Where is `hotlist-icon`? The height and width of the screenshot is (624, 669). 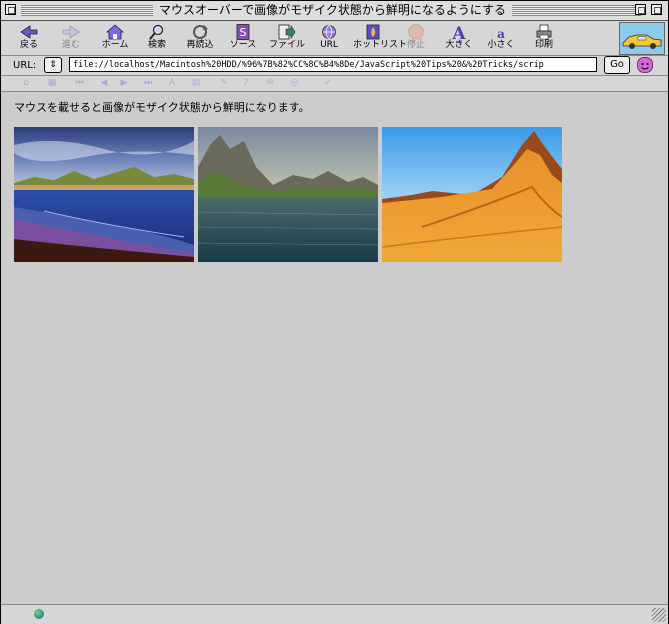
hotlist-icon is located at coordinates (373, 32).